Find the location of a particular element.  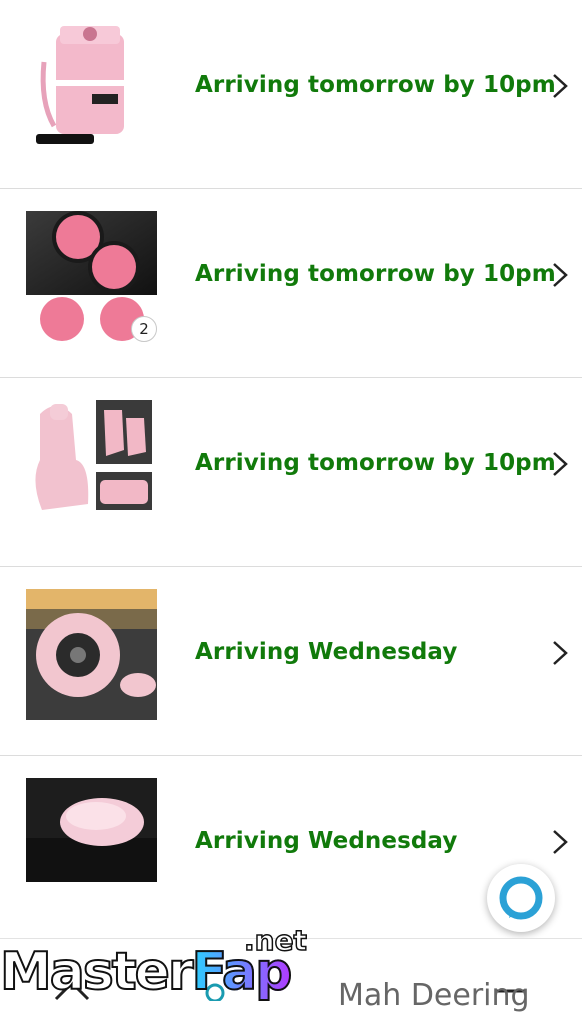

alexa-icon is located at coordinates (521, 898).